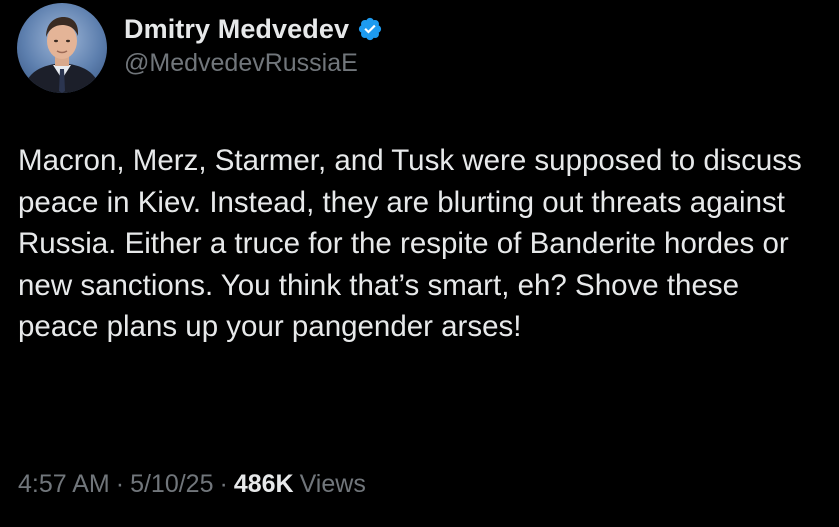 This screenshot has width=839, height=527. I want to click on views-count: 486K, so click(264, 484).